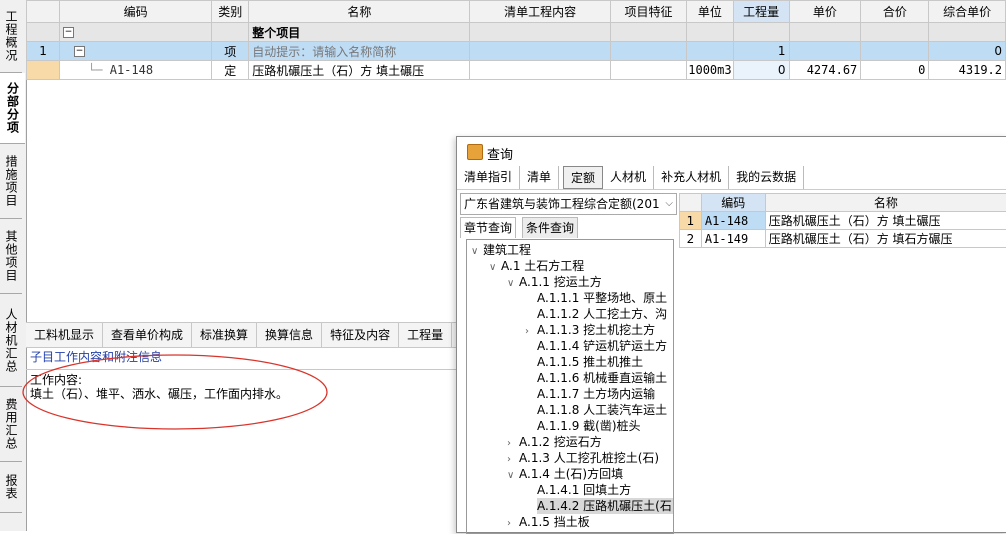  What do you see at coordinates (230, 70) in the screenshot?
I see `cell-type: 定` at bounding box center [230, 70].